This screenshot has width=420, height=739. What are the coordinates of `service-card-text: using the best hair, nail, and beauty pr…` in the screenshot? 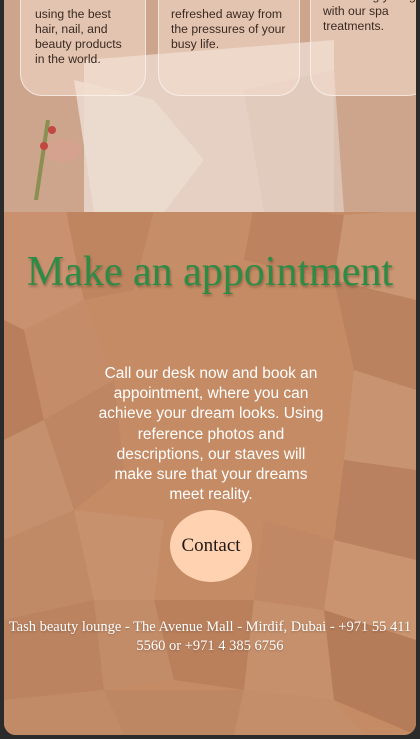 It's located at (78, 36).